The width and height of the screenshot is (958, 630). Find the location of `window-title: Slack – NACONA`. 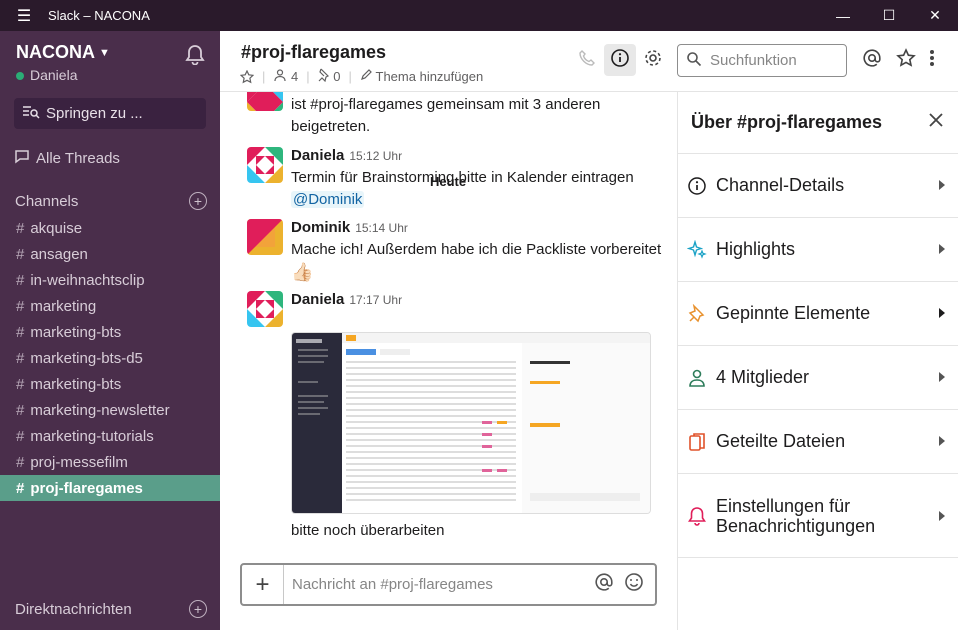

window-title: Slack – NACONA is located at coordinates (99, 15).